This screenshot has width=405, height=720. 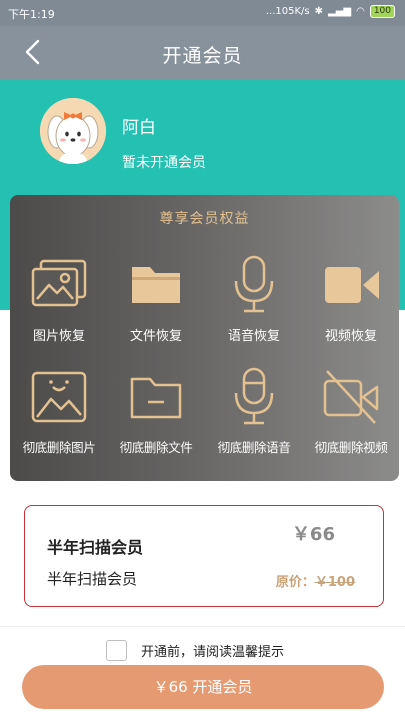 What do you see at coordinates (164, 163) in the screenshot?
I see `membership-status: 暂未开通会员` at bounding box center [164, 163].